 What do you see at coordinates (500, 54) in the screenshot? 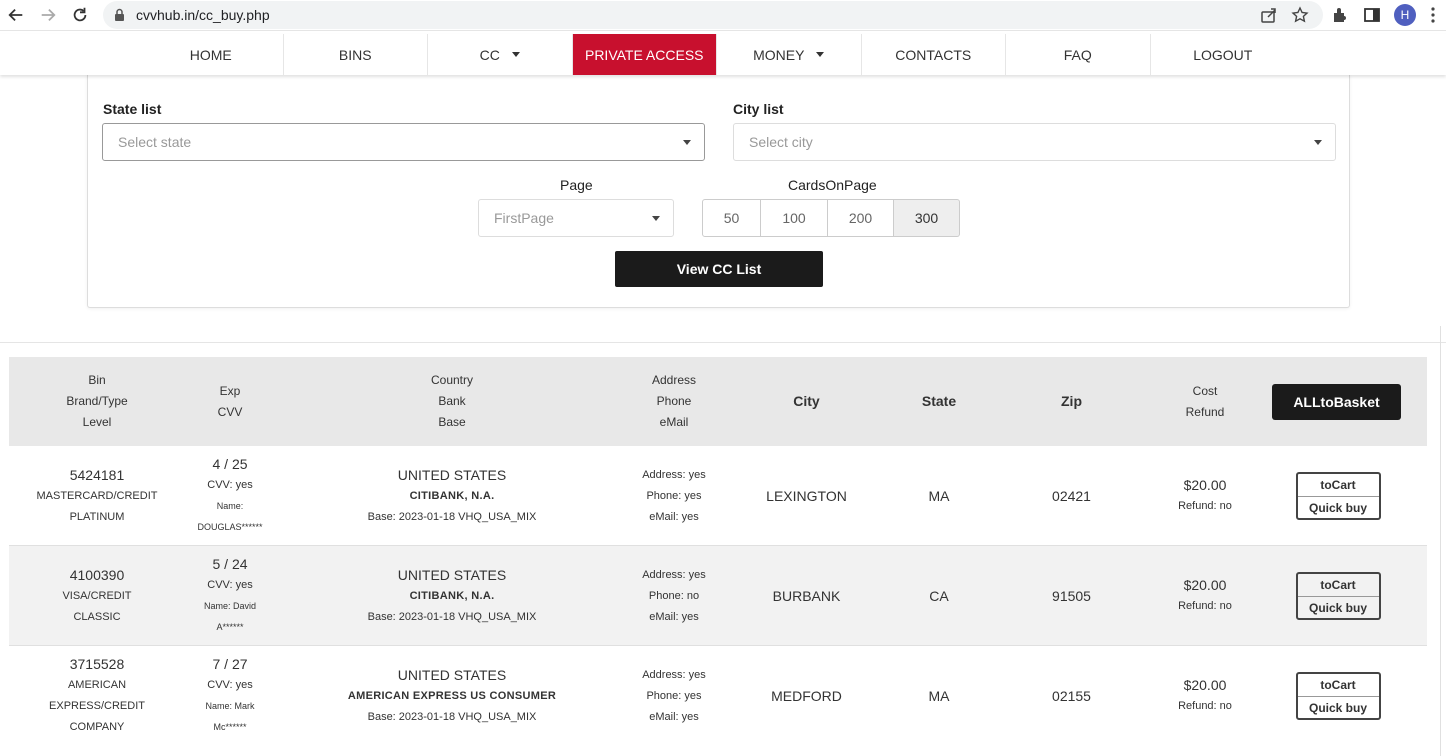
I see `nav-cc: CC` at bounding box center [500, 54].